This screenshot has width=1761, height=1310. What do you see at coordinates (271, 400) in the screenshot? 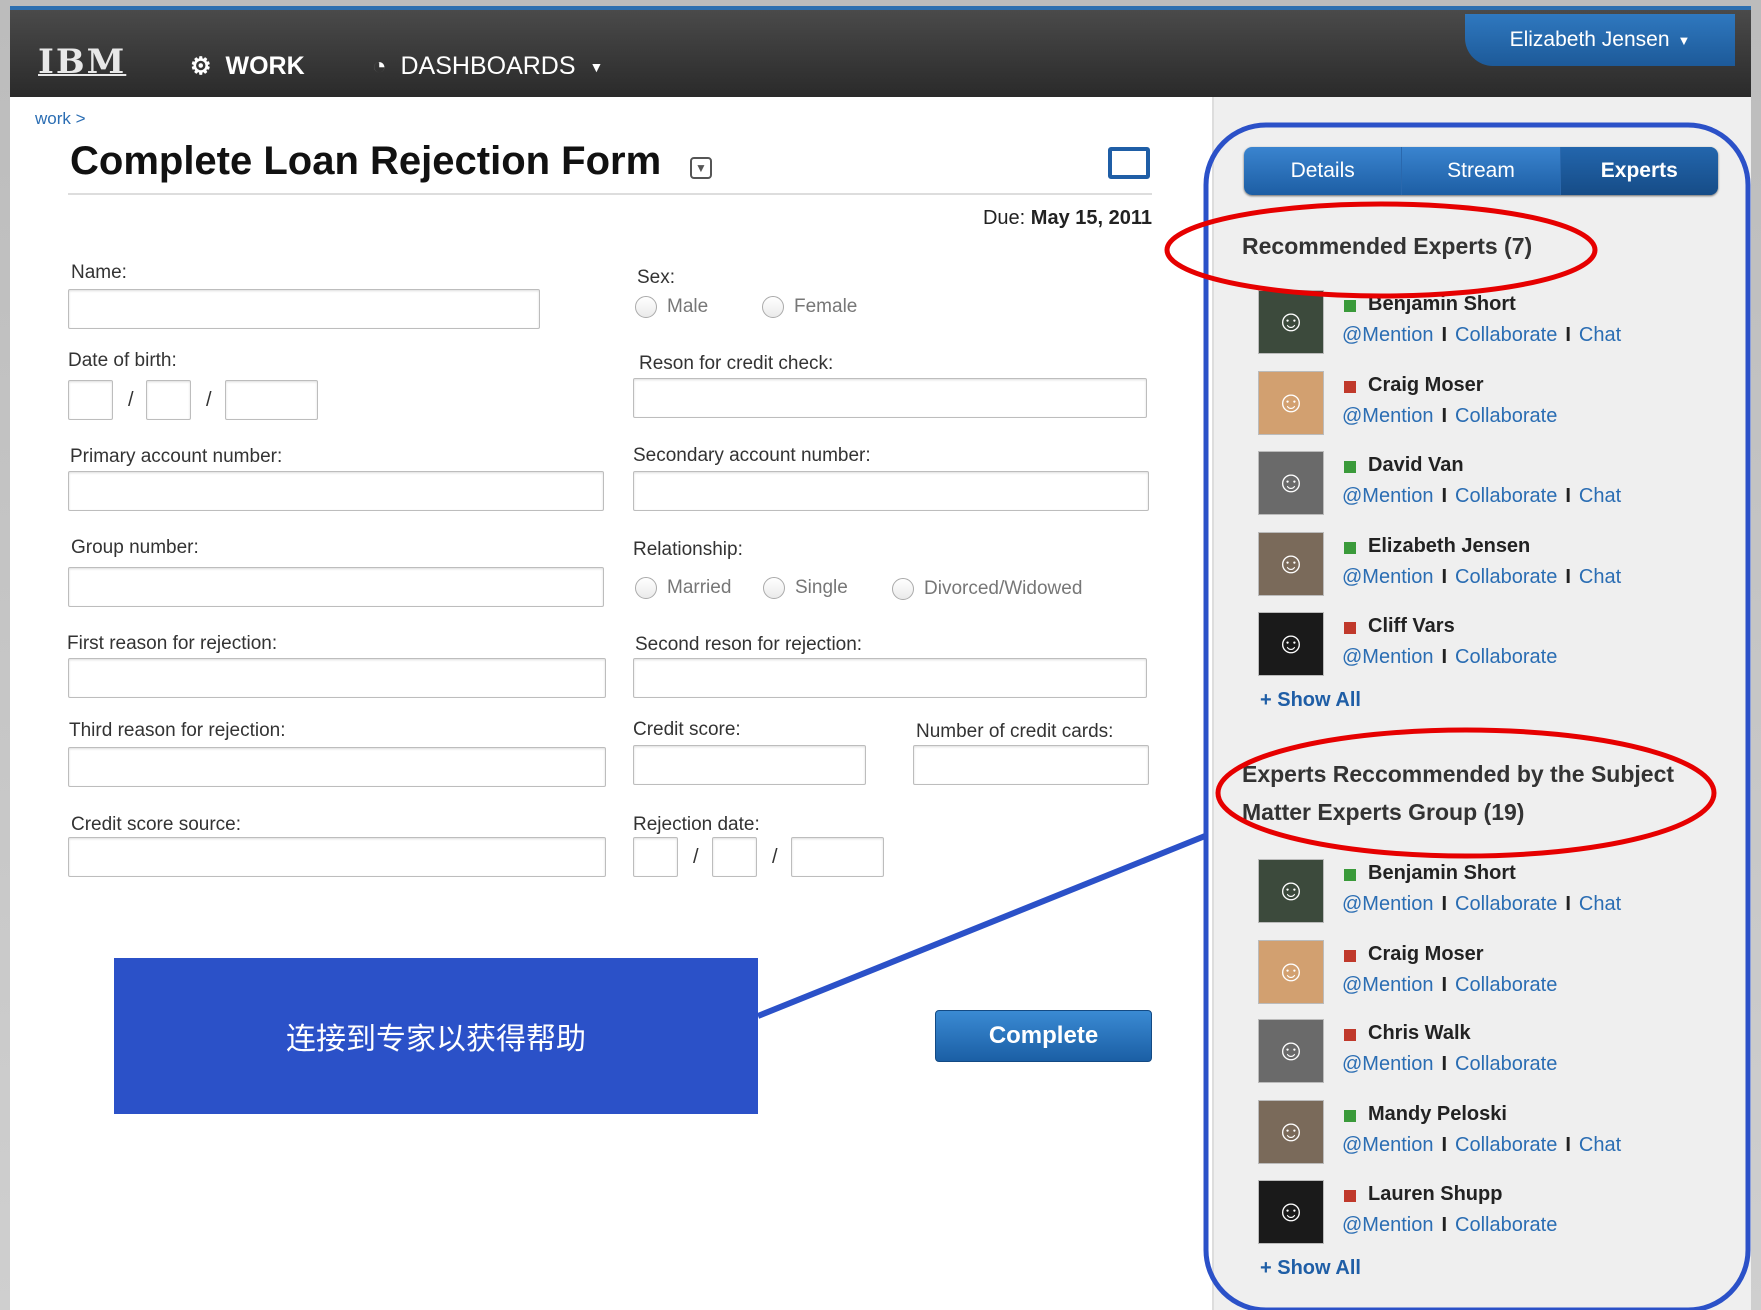
I see `dob-year-input` at bounding box center [271, 400].